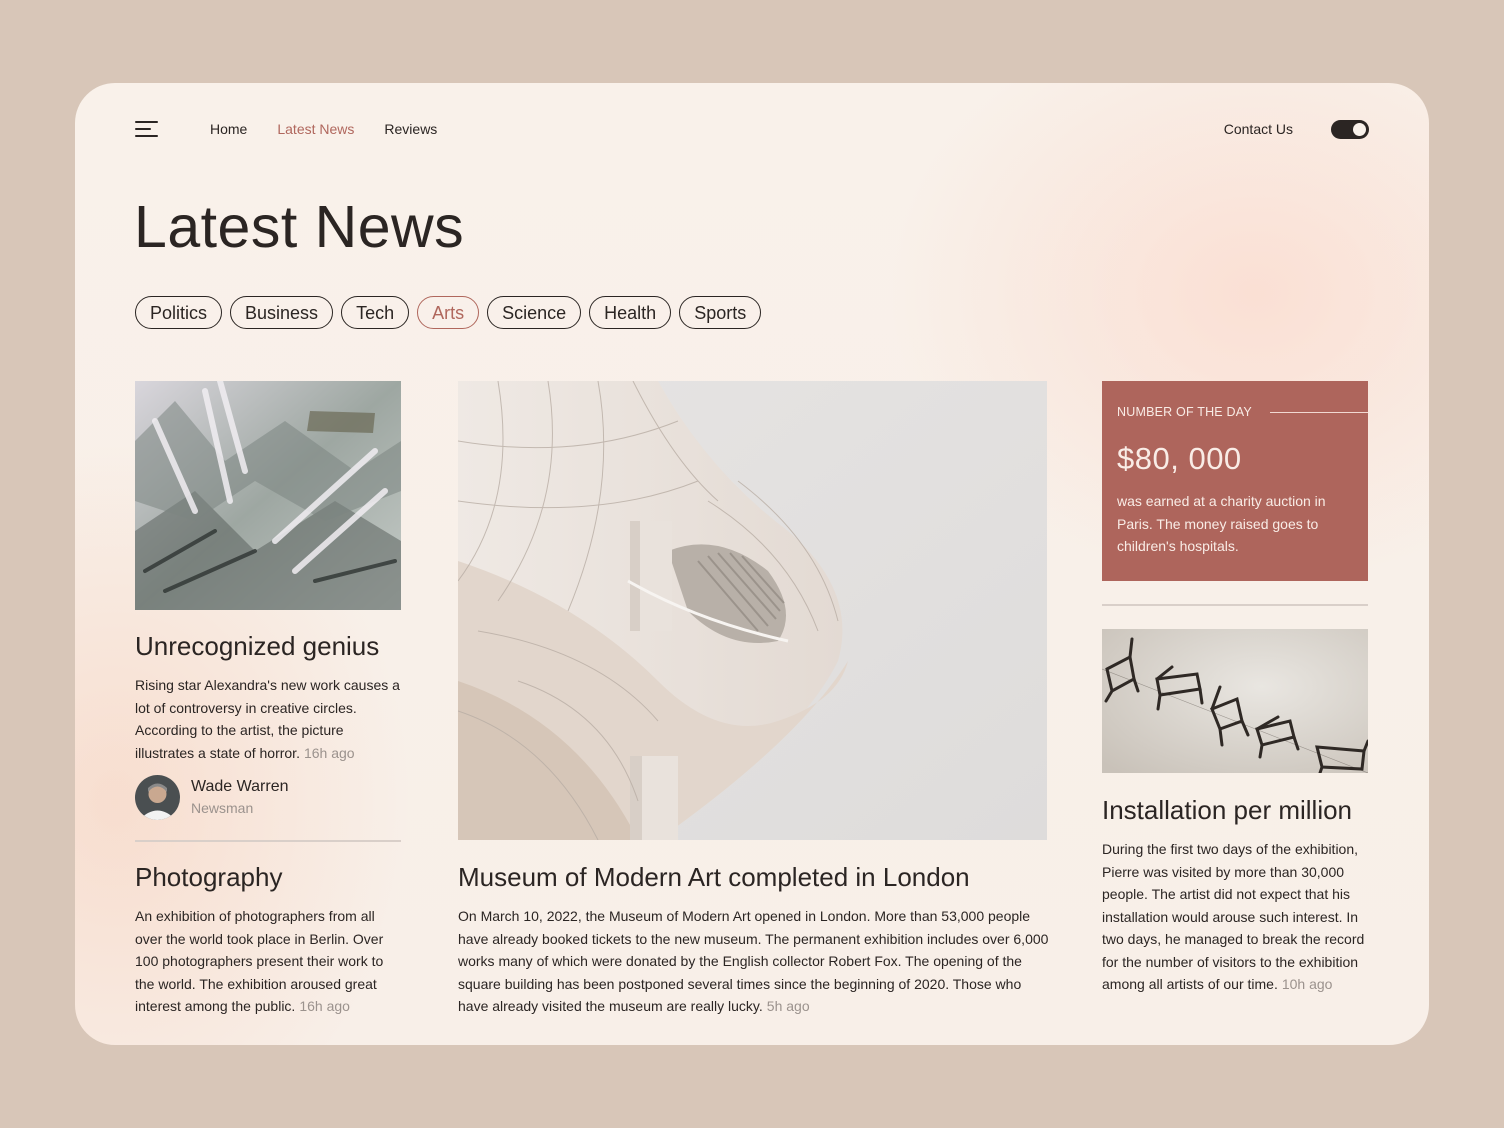  What do you see at coordinates (179, 312) in the screenshot?
I see `filter-politics: Politics` at bounding box center [179, 312].